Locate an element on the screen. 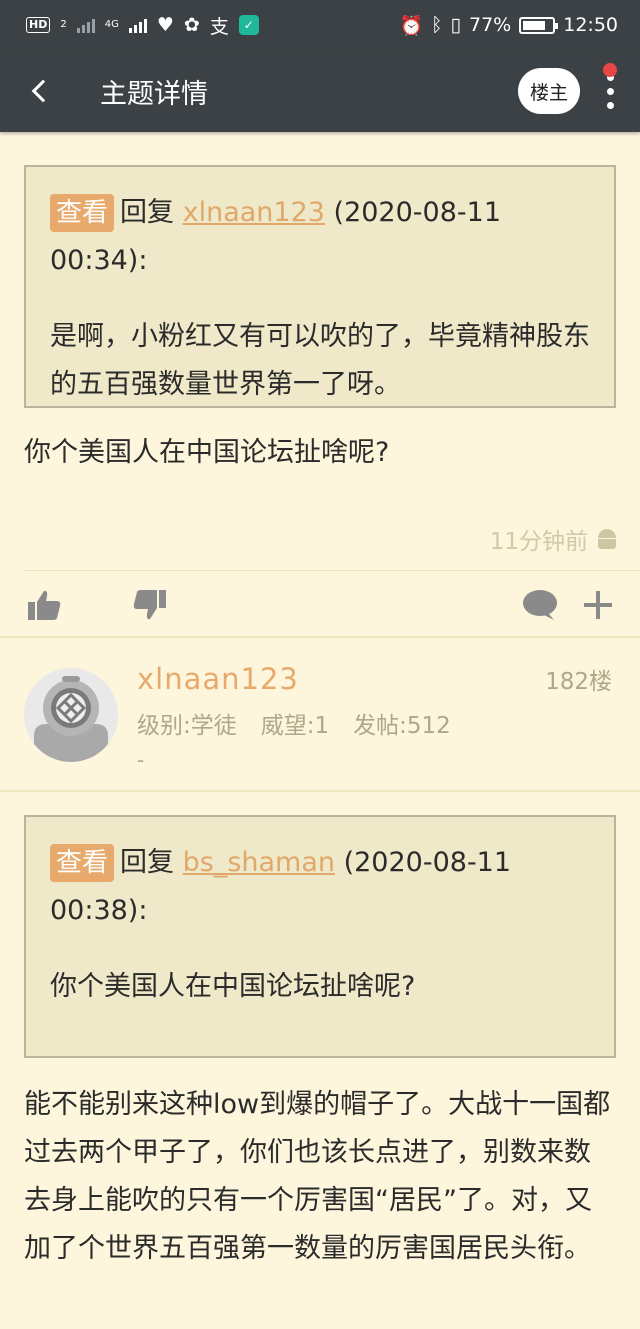  more-icon is located at coordinates (610, 91).